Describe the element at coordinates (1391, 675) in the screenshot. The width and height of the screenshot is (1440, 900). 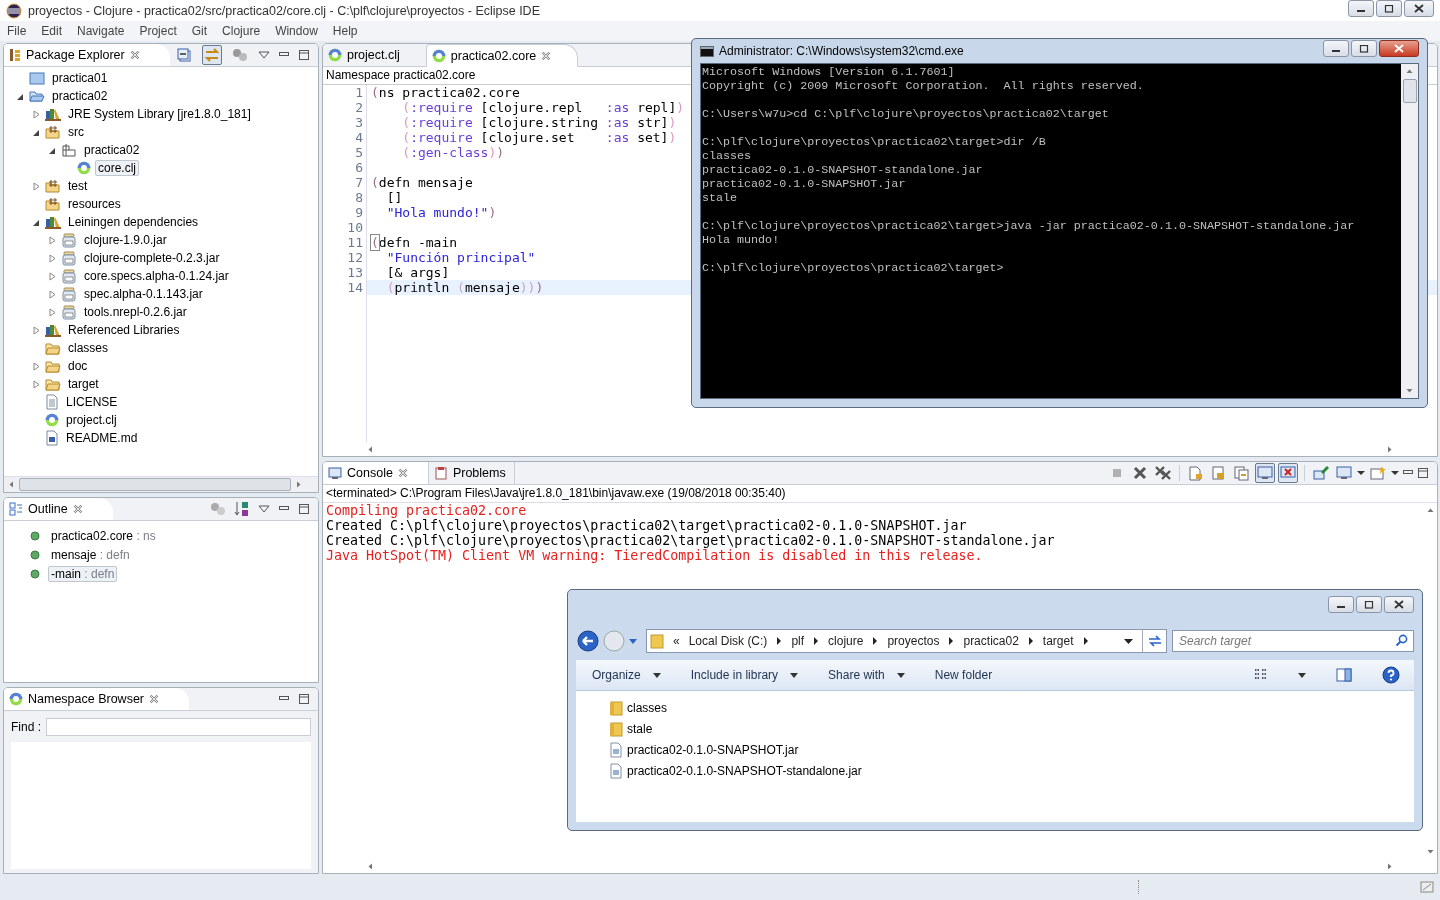
I see `help-icon` at that location.